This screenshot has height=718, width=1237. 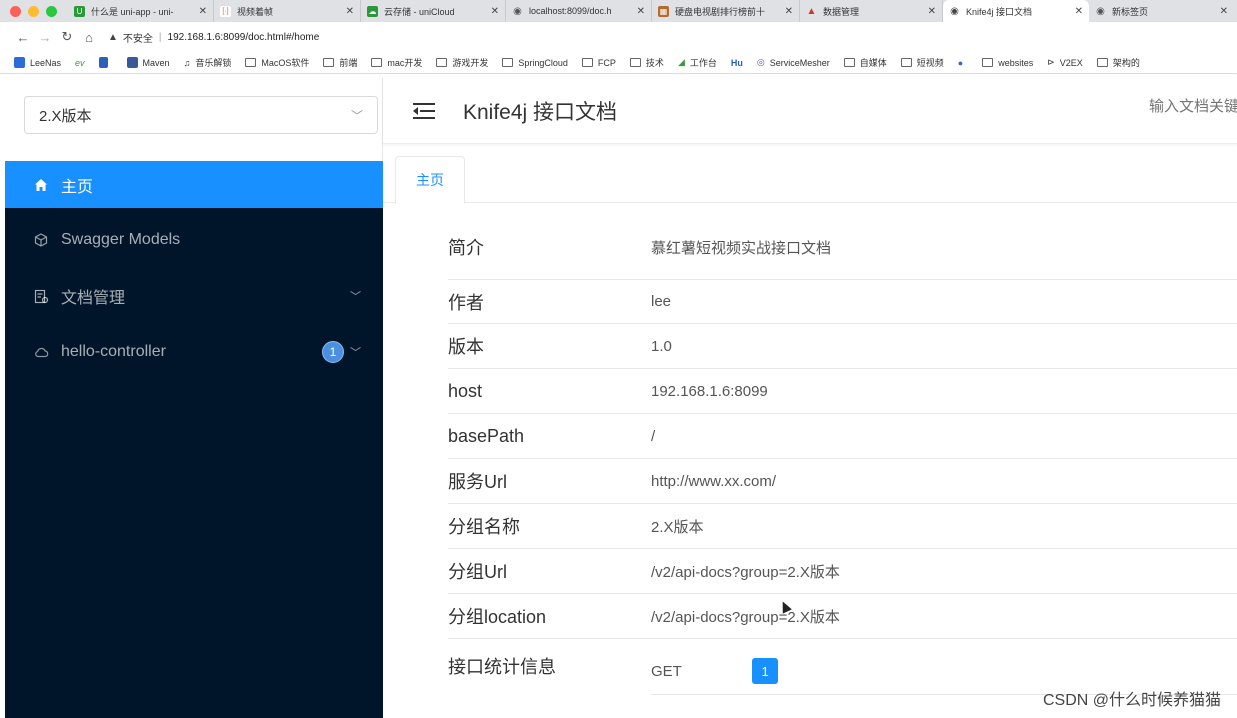 I want to click on bookmark-item: Hu, so click(x=737, y=63).